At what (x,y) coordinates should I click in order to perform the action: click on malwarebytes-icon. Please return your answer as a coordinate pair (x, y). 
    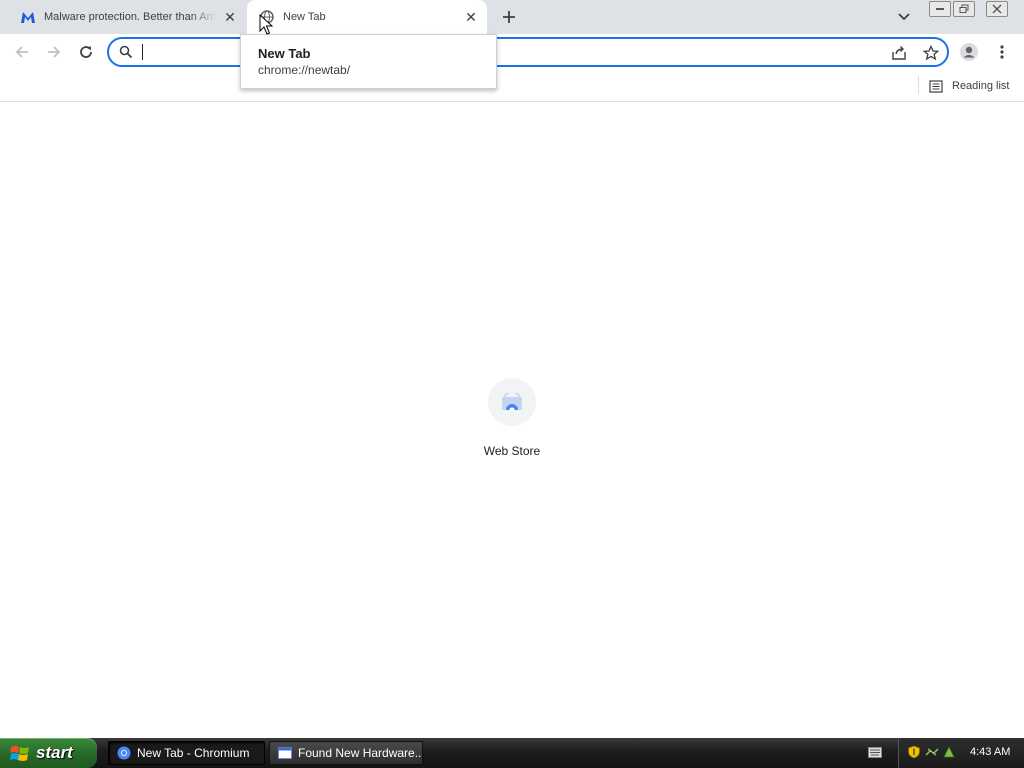
    Looking at the image, I should click on (28, 17).